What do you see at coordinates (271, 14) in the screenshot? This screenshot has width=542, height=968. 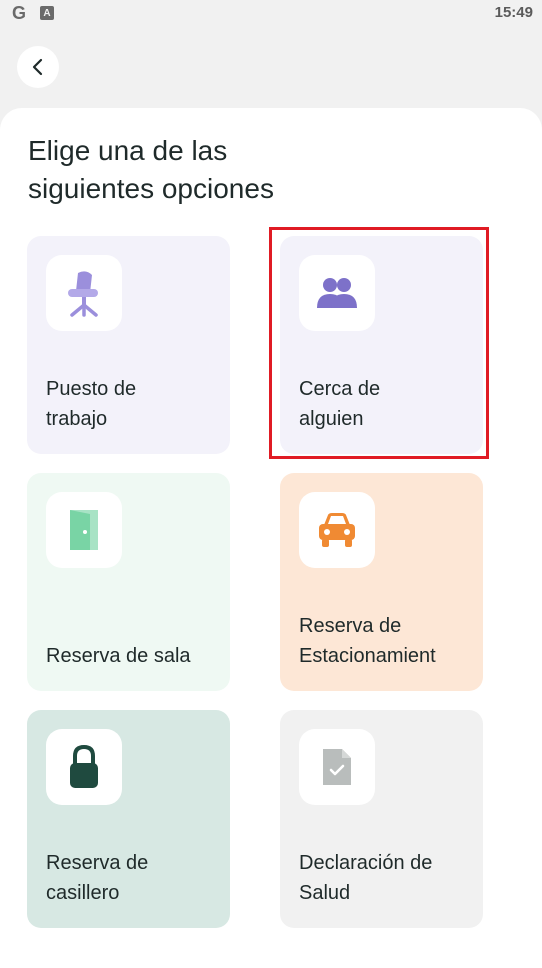 I see `status-bar: G A 15:49` at bounding box center [271, 14].